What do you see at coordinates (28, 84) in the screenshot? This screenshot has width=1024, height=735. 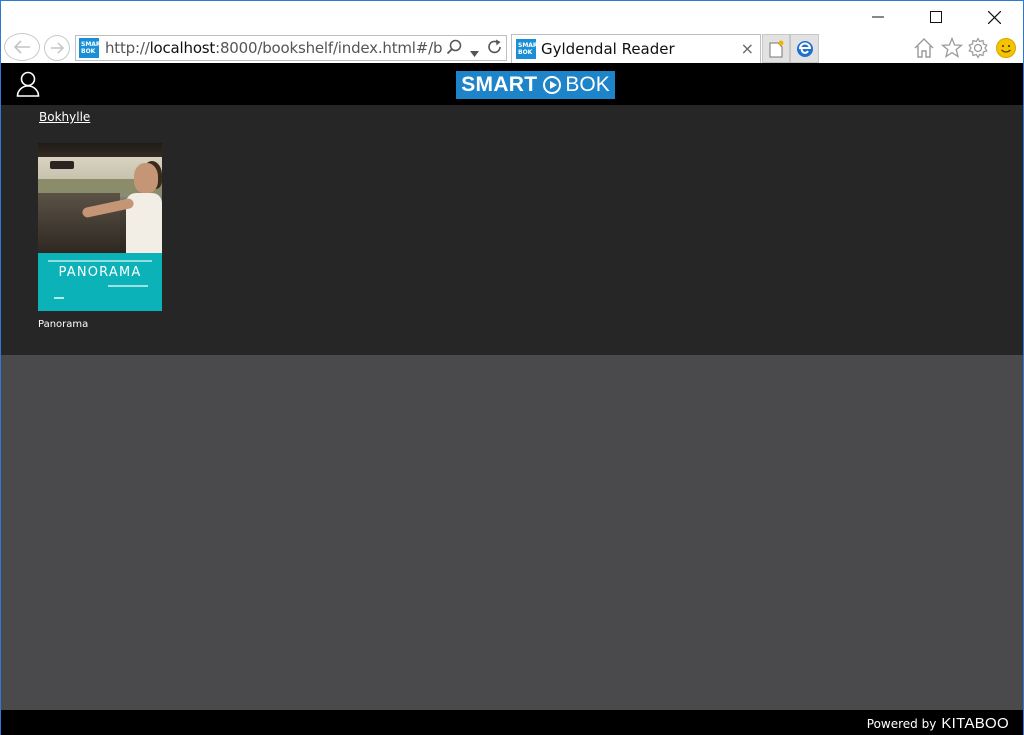 I see `user-icon` at bounding box center [28, 84].